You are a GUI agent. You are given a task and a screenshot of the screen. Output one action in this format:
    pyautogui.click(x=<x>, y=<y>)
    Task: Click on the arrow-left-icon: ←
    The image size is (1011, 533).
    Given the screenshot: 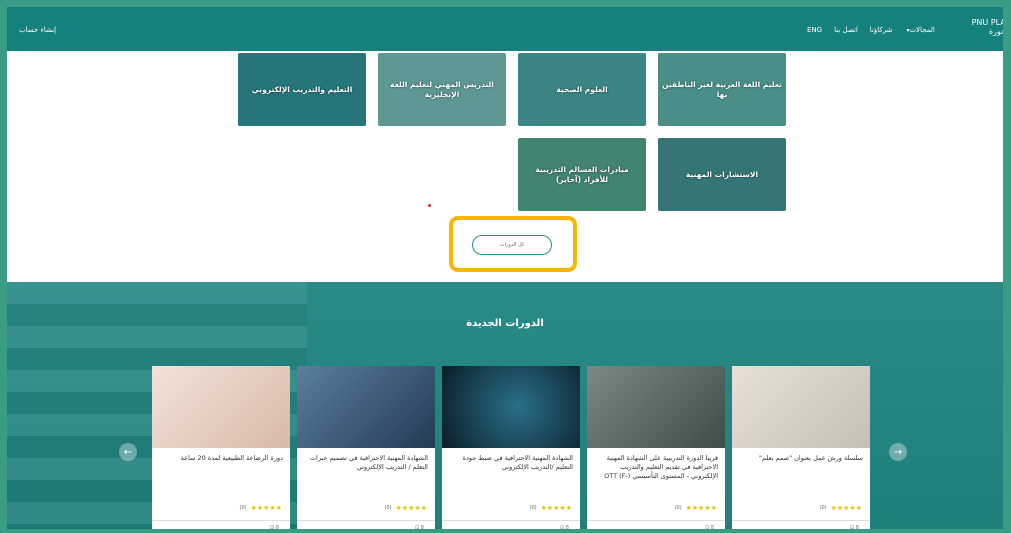 What is the action you would take?
    pyautogui.click(x=128, y=452)
    